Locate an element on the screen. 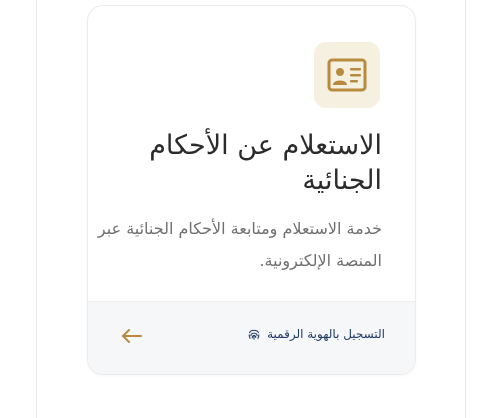 This screenshot has height=418, width=500. fingerprint-icon is located at coordinates (254, 334).